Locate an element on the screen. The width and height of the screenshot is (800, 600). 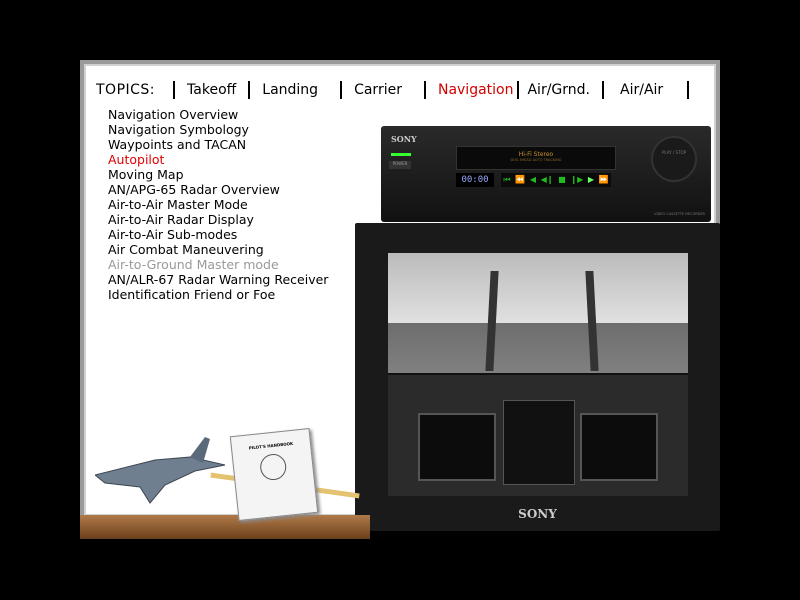
vcr-brand: SONY is located at coordinates (404, 139).